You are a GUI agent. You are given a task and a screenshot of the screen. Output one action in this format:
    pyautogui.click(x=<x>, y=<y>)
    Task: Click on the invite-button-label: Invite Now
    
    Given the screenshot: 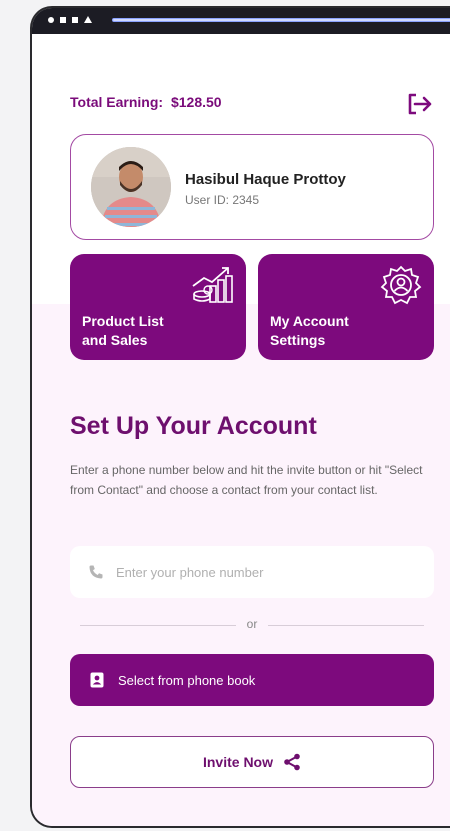 What is the action you would take?
    pyautogui.click(x=237, y=762)
    